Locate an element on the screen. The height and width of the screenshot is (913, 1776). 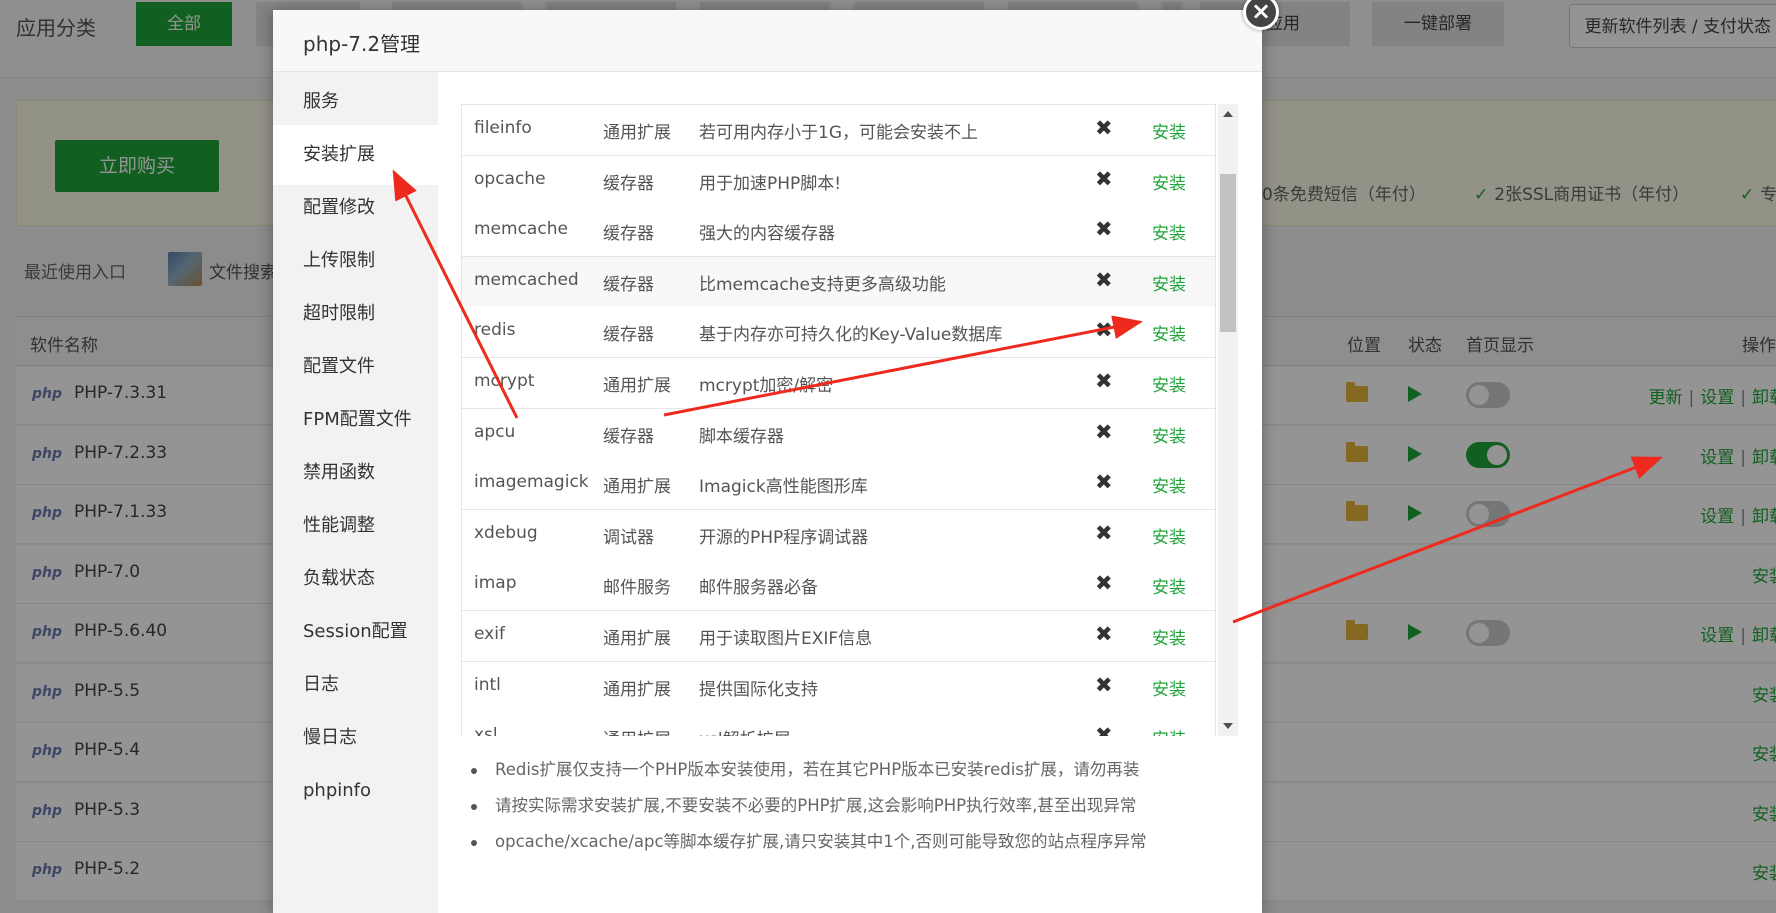
extension-description: 若可用内存小于1G，可能会安装不上 is located at coordinates (838, 133).